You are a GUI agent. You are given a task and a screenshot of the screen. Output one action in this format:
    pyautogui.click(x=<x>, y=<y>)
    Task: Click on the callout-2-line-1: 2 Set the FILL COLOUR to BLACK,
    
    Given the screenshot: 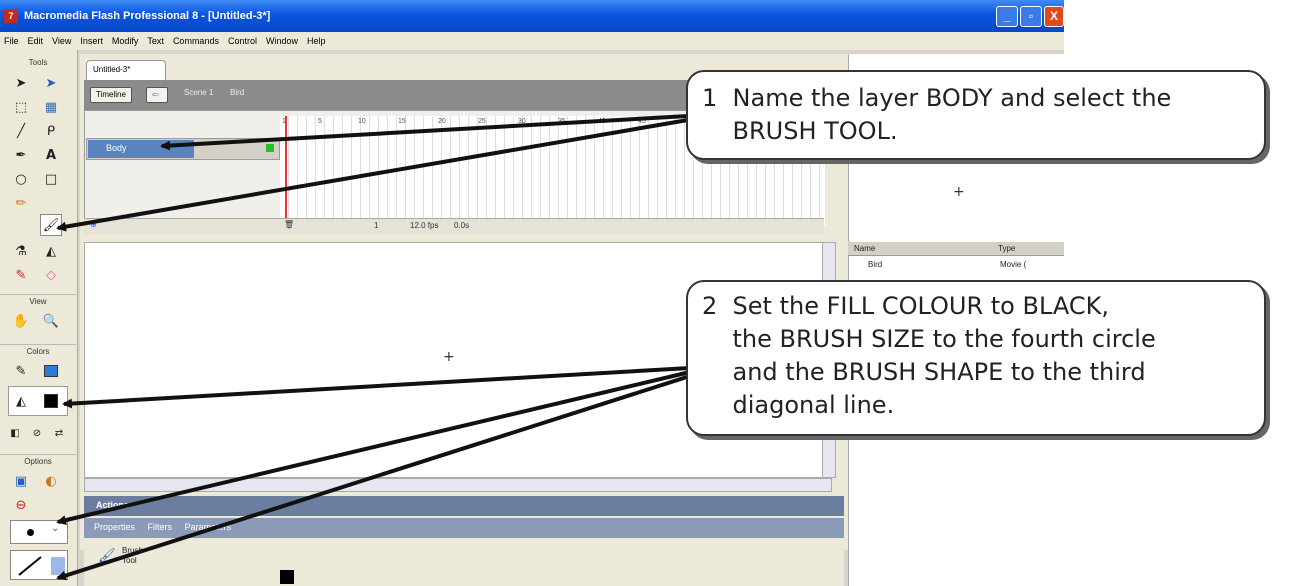 What is the action you would take?
    pyautogui.click(x=905, y=306)
    